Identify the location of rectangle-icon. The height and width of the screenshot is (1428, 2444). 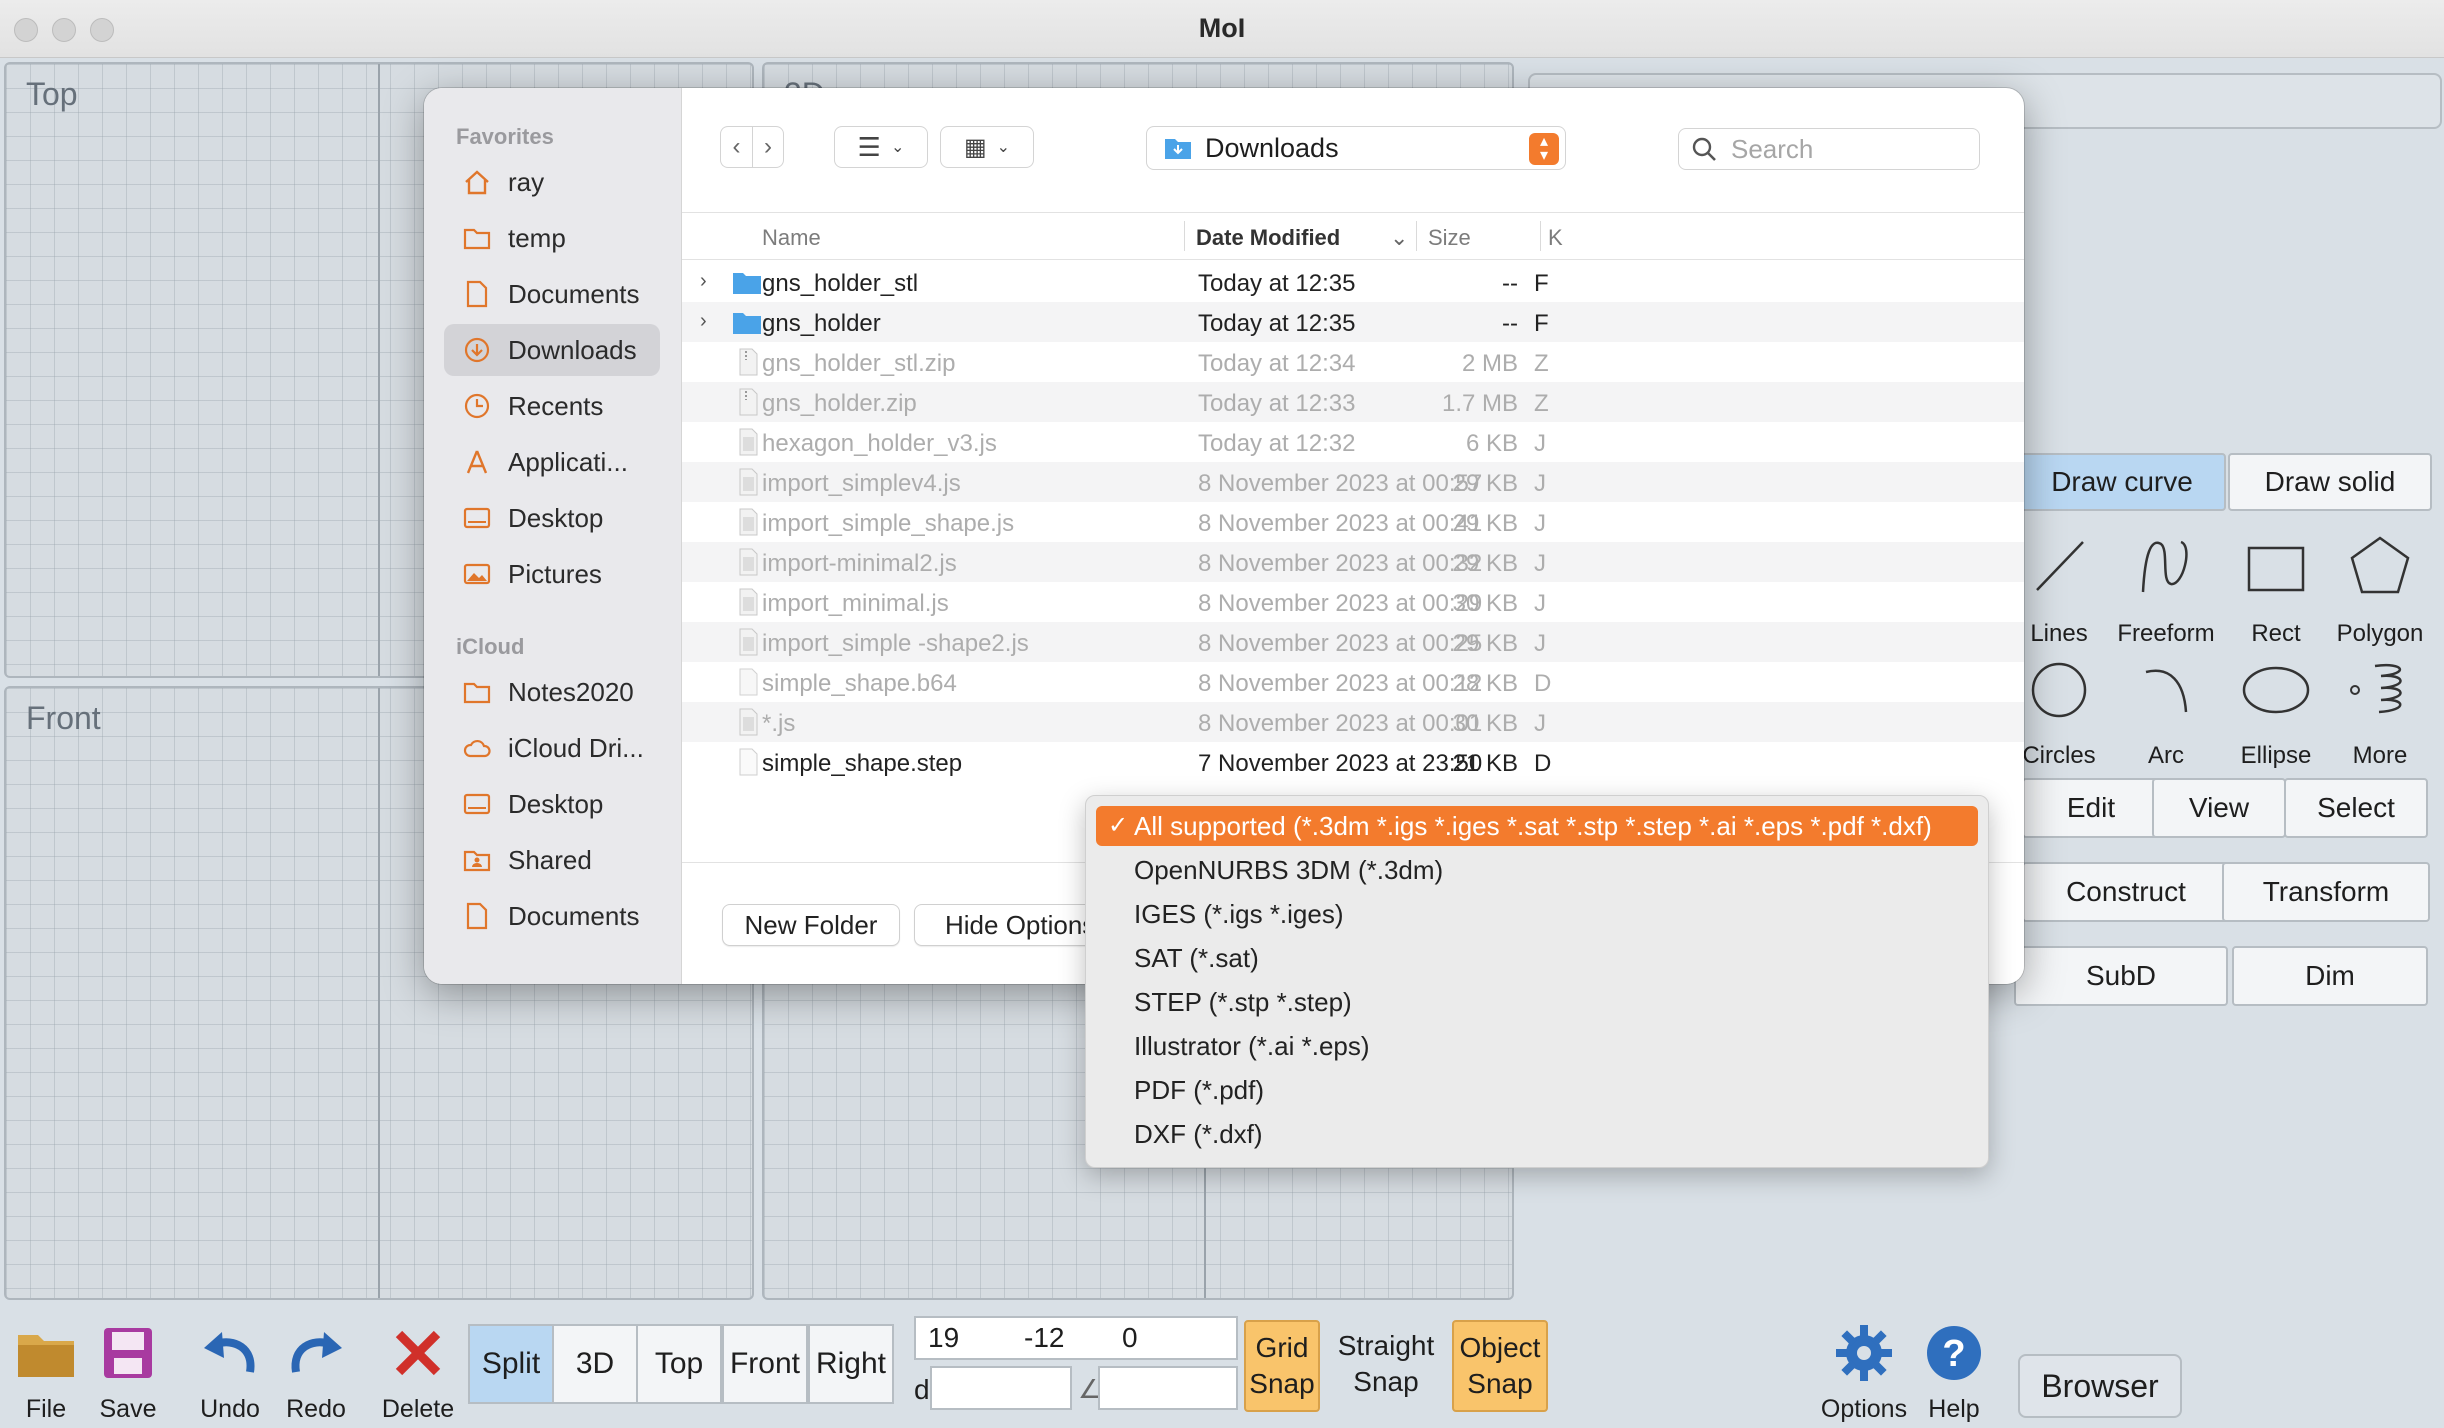
(2276, 569).